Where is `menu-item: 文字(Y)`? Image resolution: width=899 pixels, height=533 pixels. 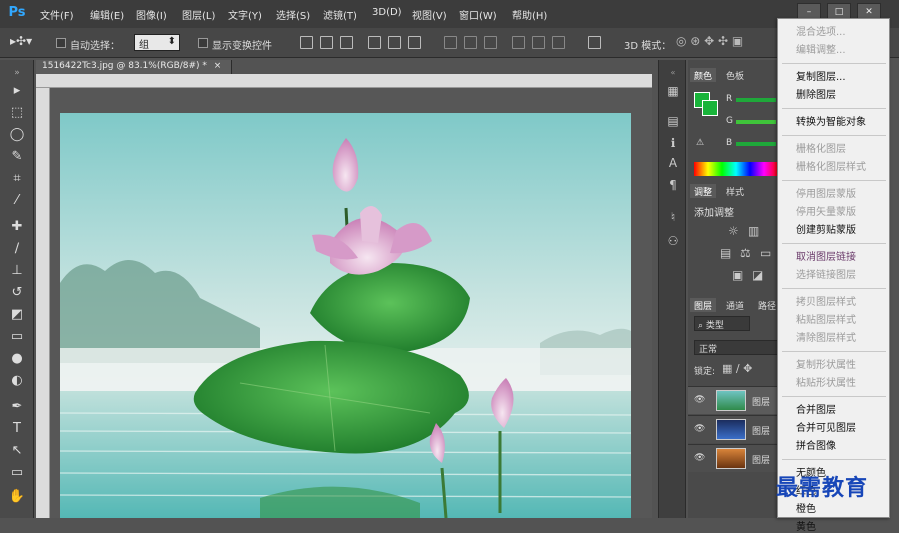
menu-item: 文字(Y) is located at coordinates (245, 14).